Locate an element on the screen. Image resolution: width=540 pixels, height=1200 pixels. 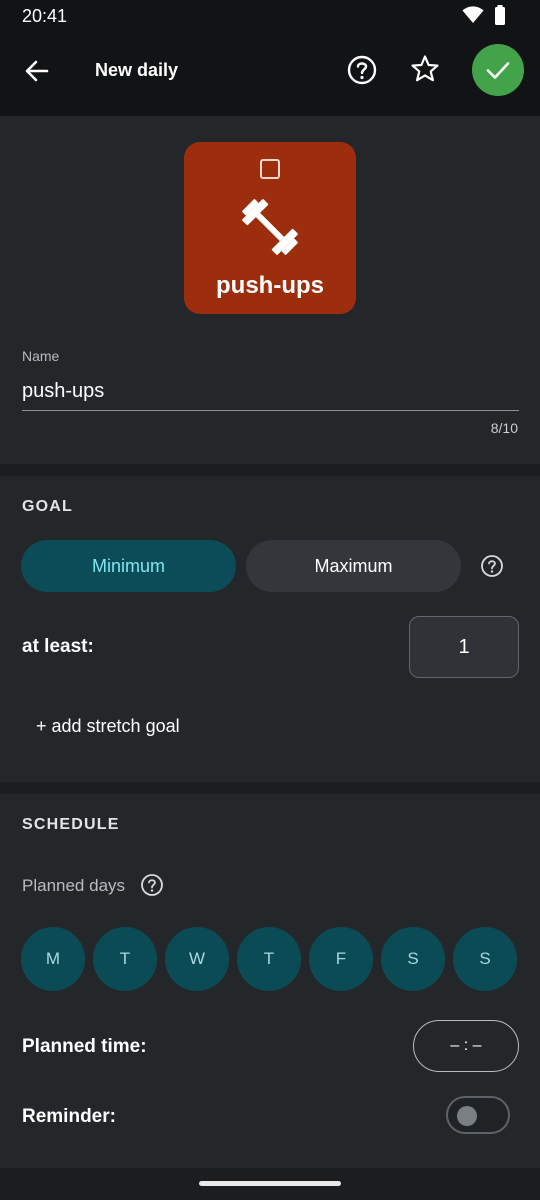
battery-icon is located at coordinates (500, 15).